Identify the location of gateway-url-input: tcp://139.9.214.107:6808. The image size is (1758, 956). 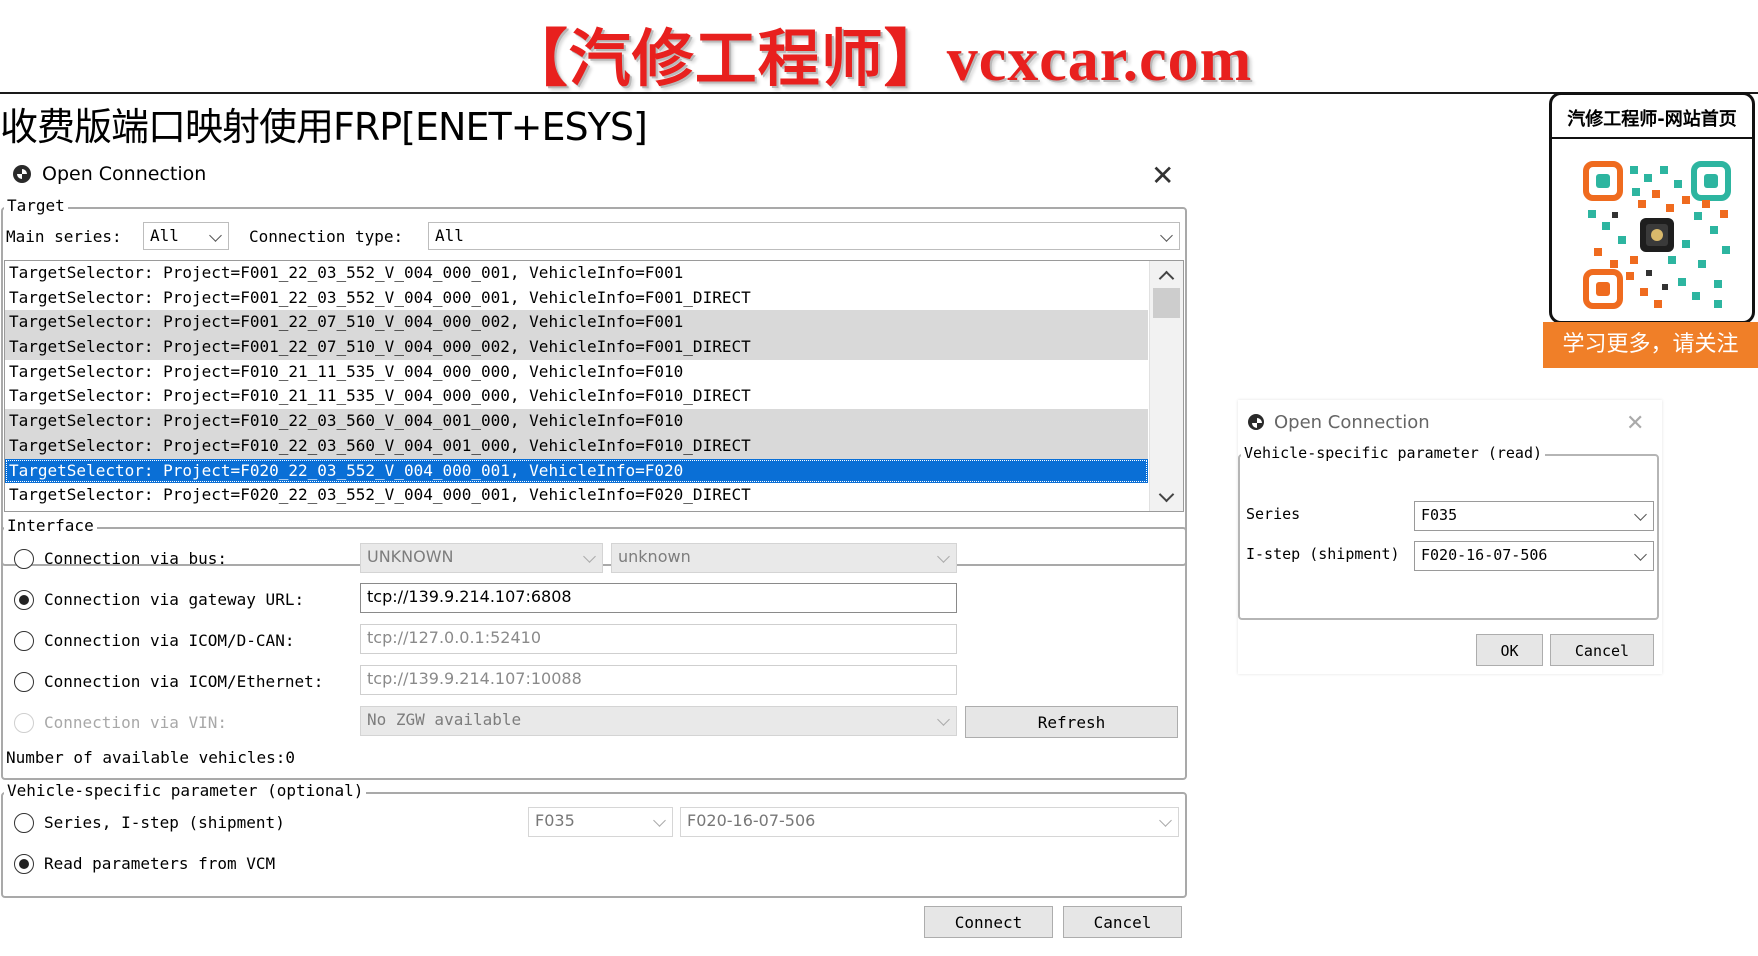
(658, 598).